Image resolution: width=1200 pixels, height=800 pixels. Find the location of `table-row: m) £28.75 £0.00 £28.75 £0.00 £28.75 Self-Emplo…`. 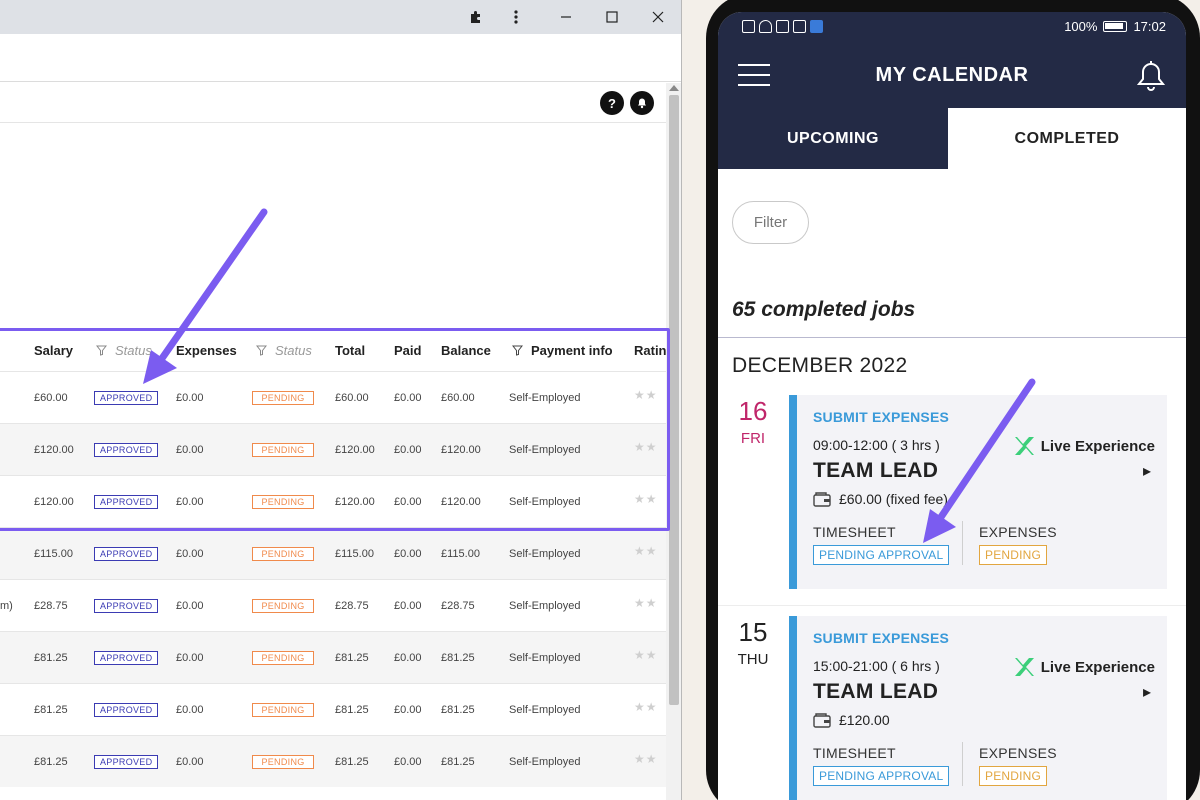

table-row: m) £28.75 £0.00 £28.75 £0.00 £28.75 Self-Emplo… is located at coordinates (333, 605).